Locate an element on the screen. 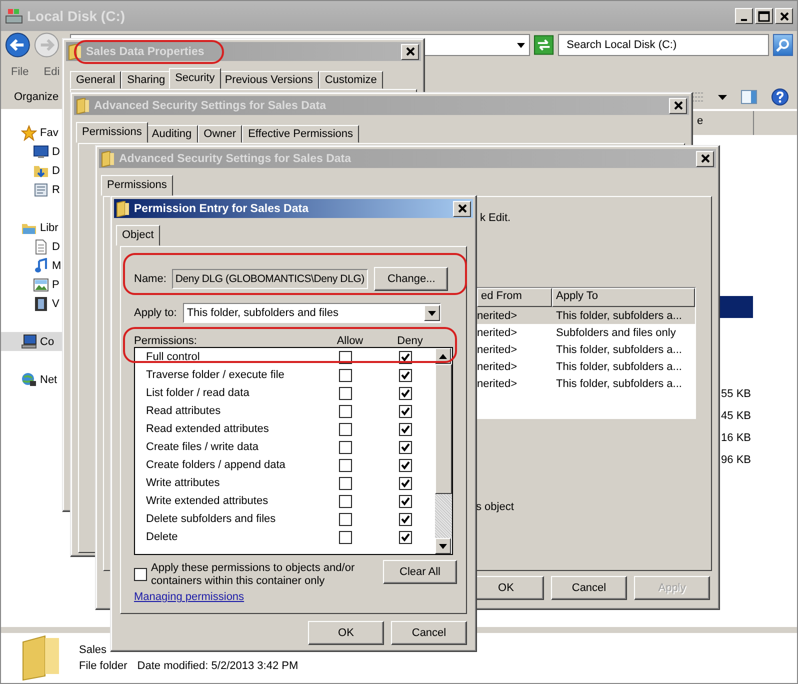 The width and height of the screenshot is (798, 684). permission-name: Write extended attributes is located at coordinates (208, 501).